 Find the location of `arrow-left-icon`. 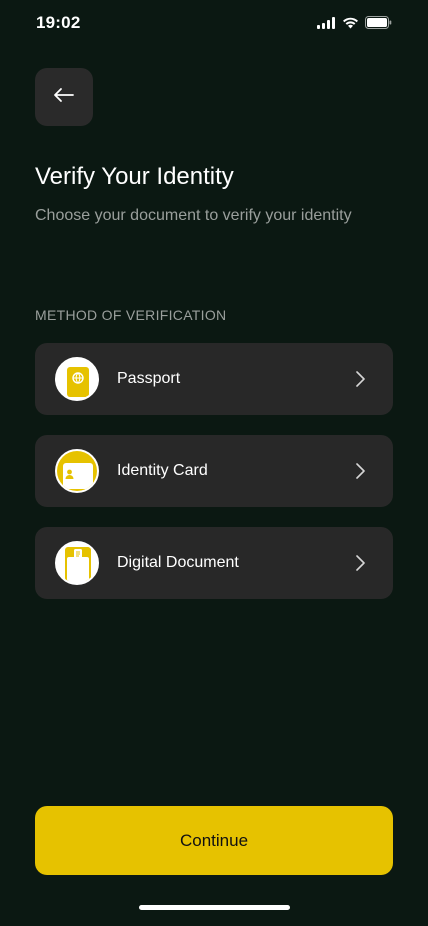

arrow-left-icon is located at coordinates (64, 97).